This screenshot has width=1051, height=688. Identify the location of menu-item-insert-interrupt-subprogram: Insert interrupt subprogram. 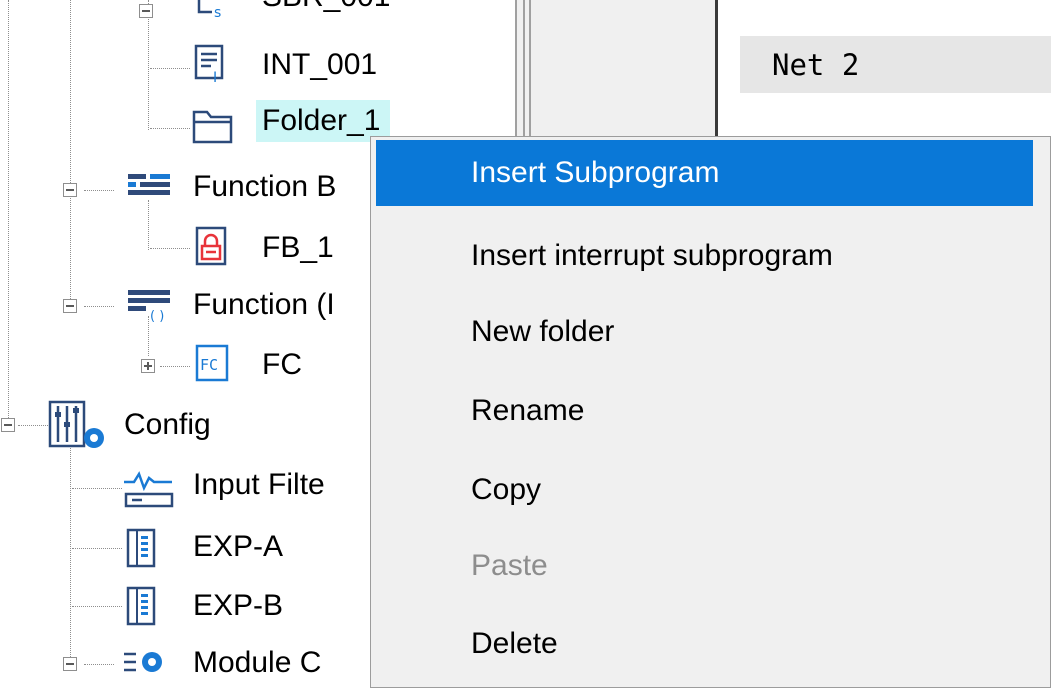
(704, 256).